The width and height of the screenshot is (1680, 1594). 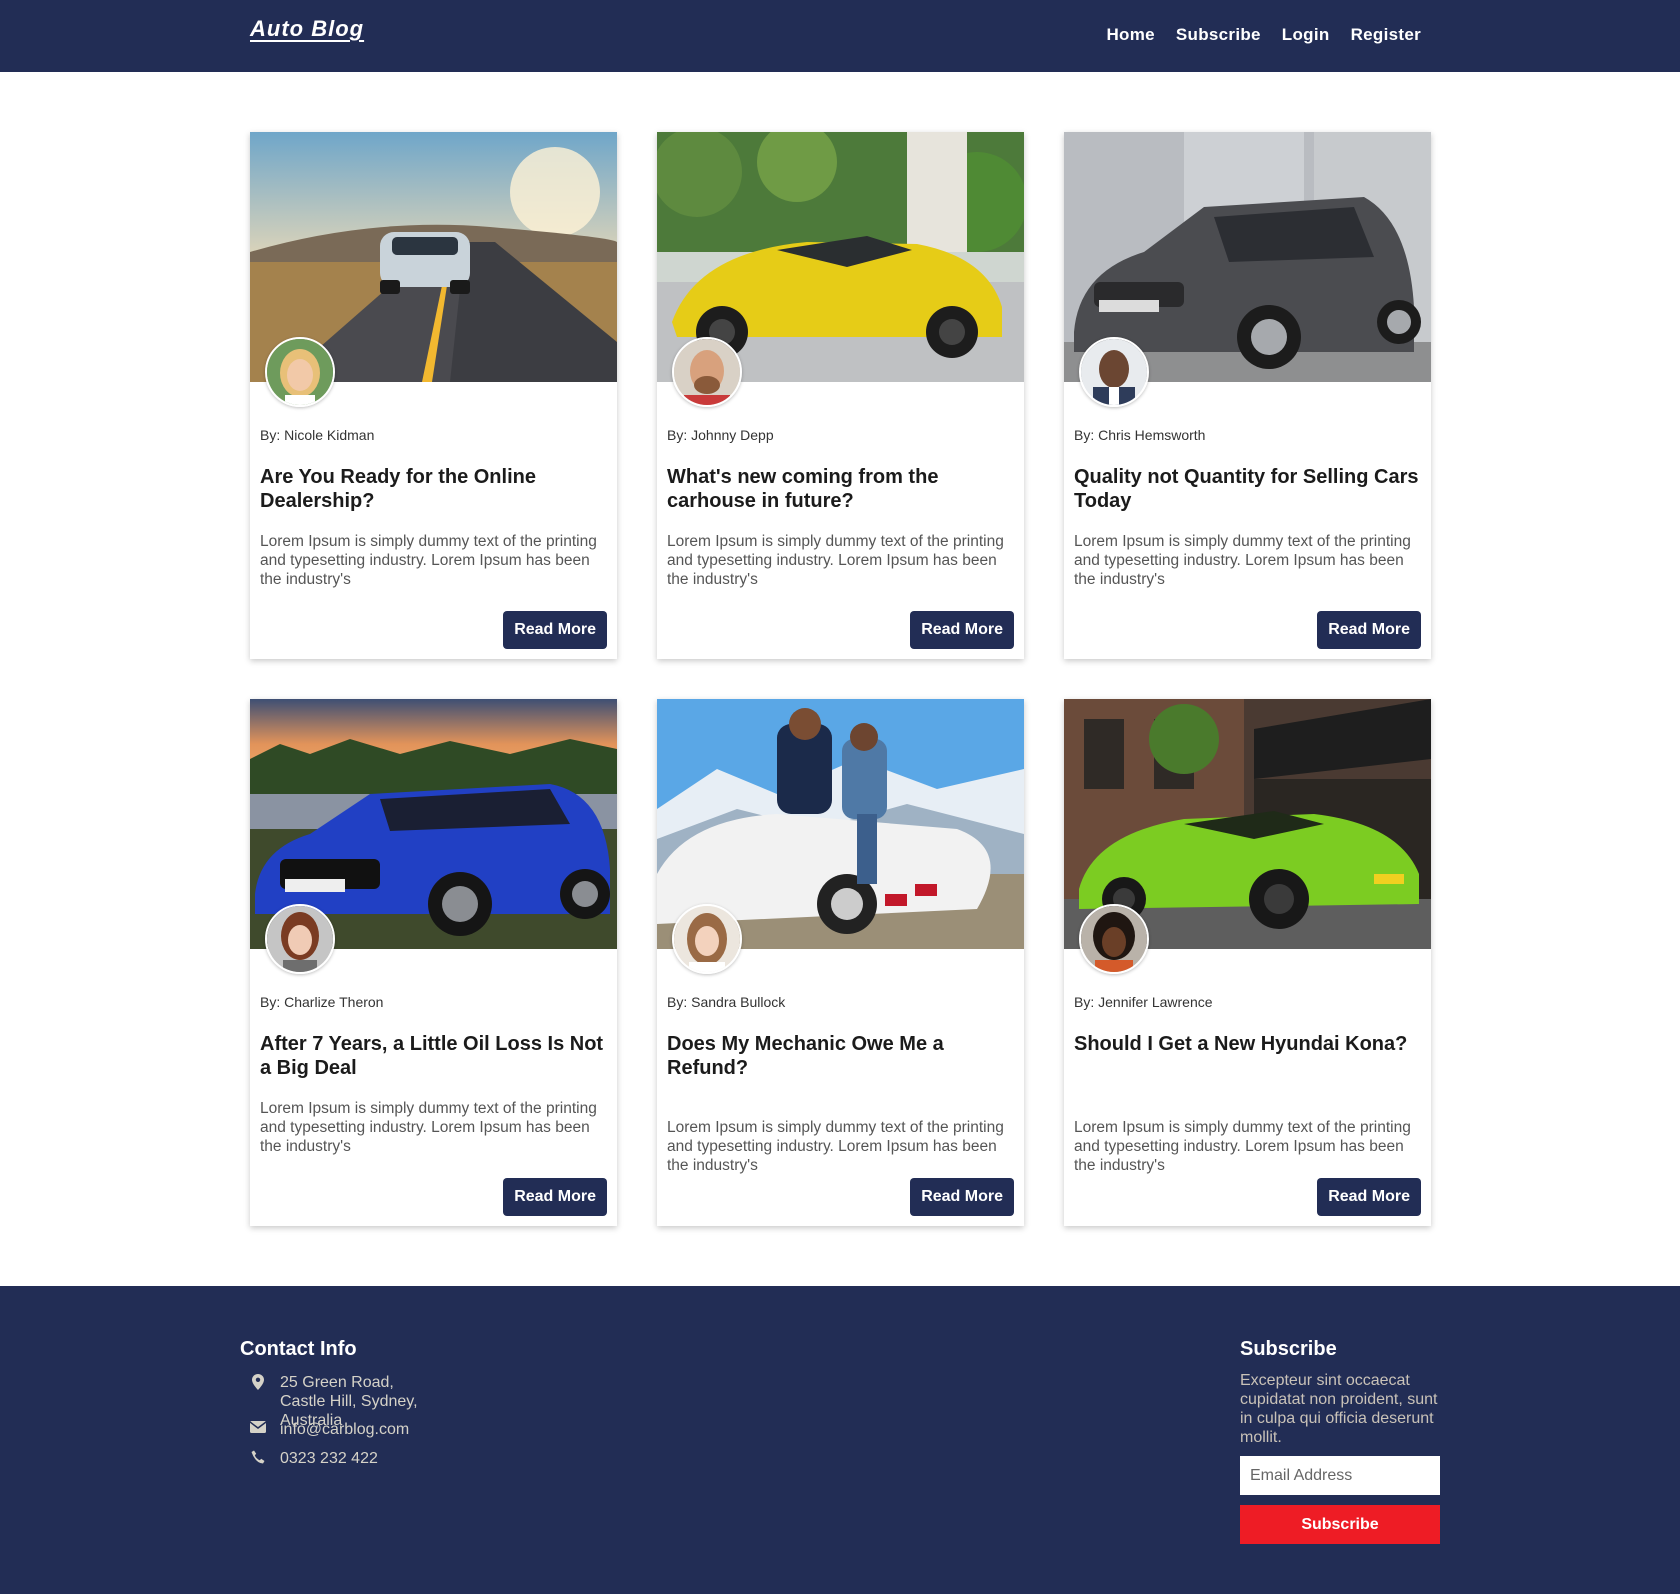 I want to click on contact-heading: Contact Info, so click(x=298, y=1349).